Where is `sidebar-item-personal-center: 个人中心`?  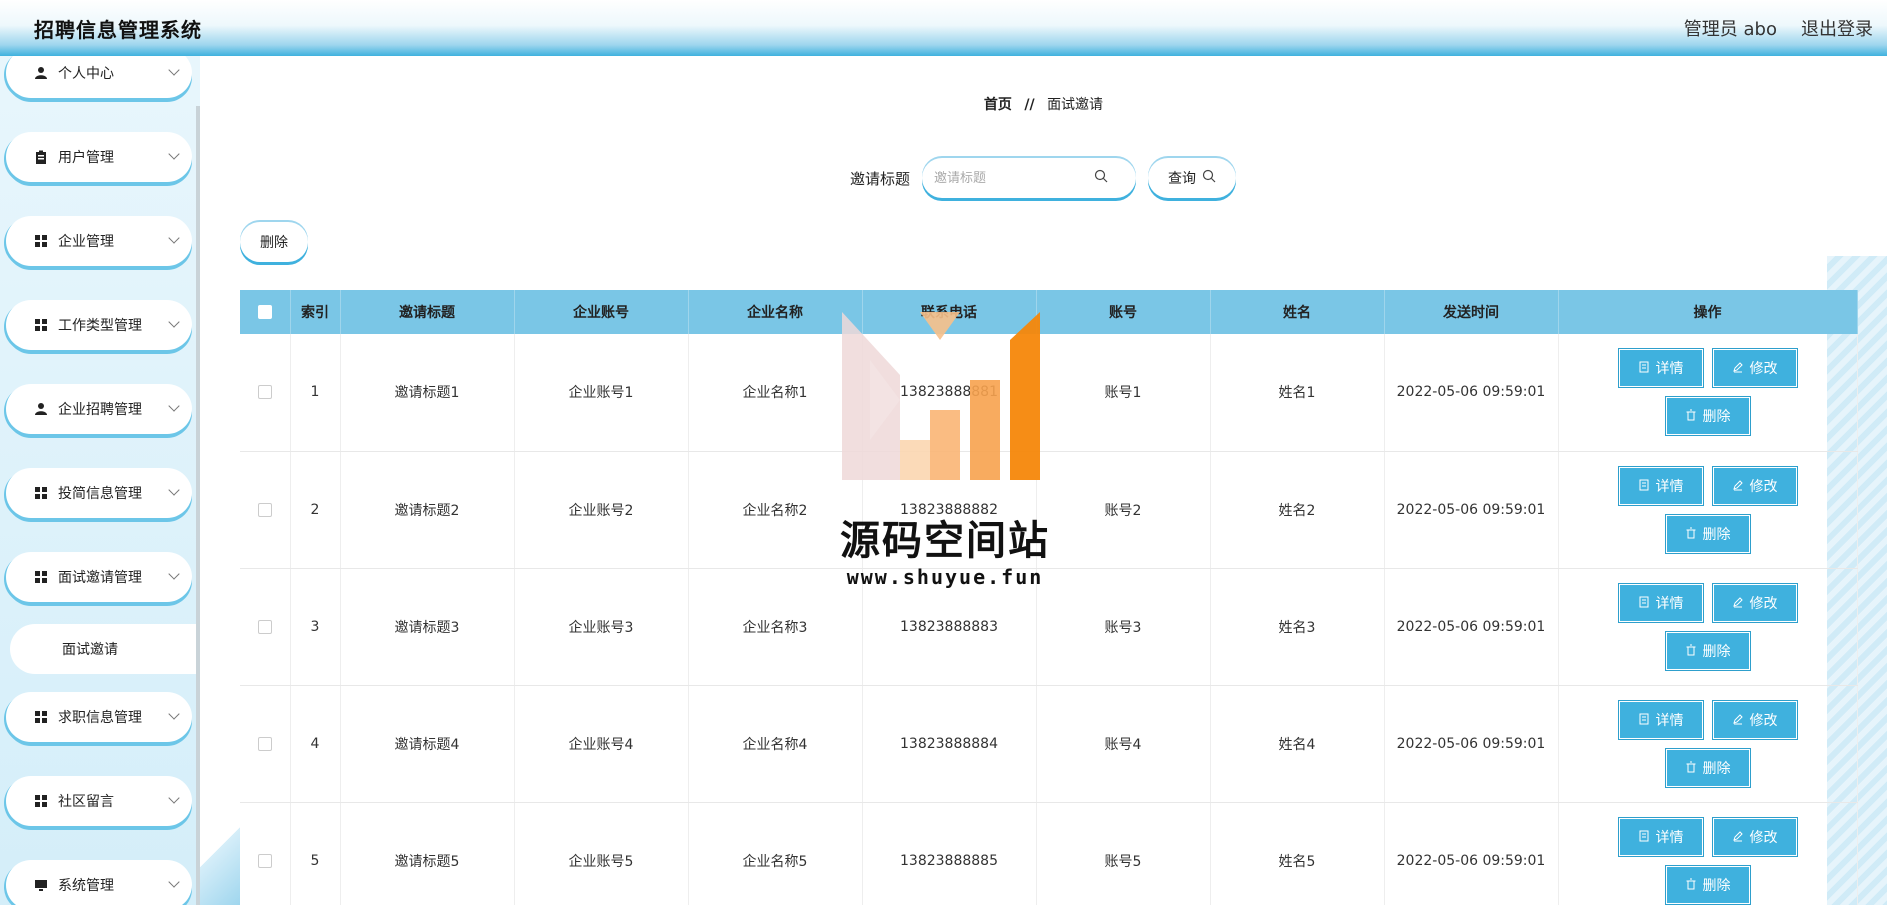 sidebar-item-personal-center: 个人中心 is located at coordinates (99, 77).